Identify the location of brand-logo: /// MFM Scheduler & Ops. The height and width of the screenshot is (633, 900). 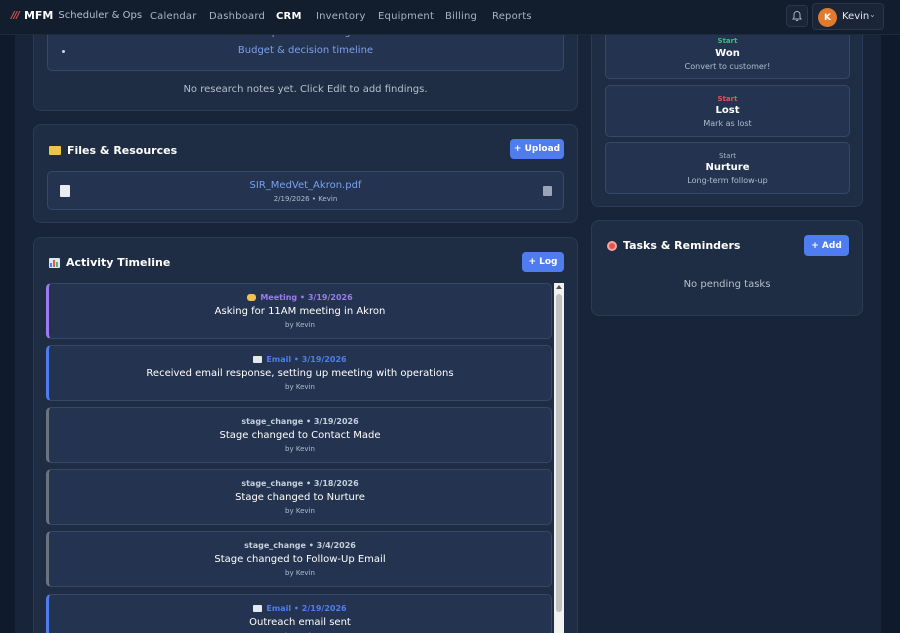
(76, 15).